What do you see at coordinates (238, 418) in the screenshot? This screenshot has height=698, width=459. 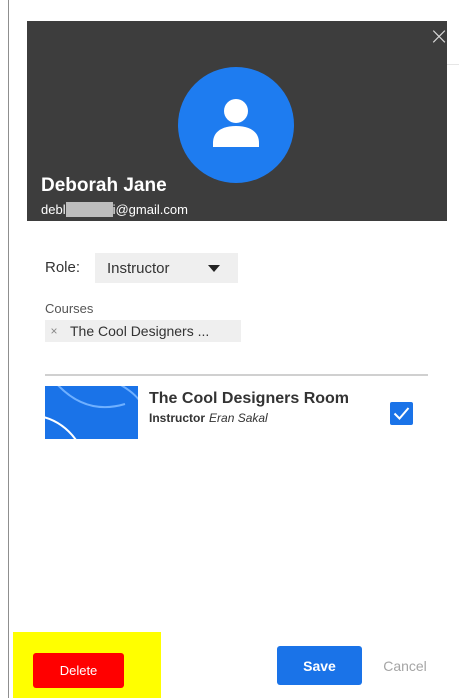 I see `course-instructor: Eran Sakal` at bounding box center [238, 418].